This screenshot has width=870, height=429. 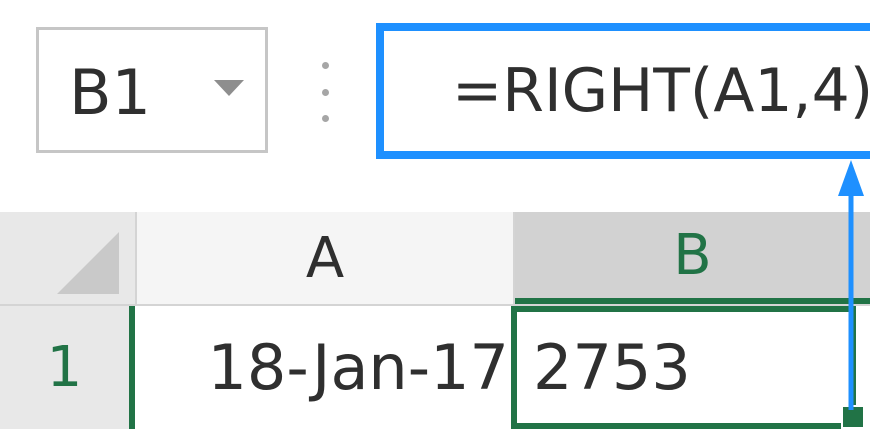 What do you see at coordinates (67, 258) in the screenshot?
I see `select-all-corner` at bounding box center [67, 258].